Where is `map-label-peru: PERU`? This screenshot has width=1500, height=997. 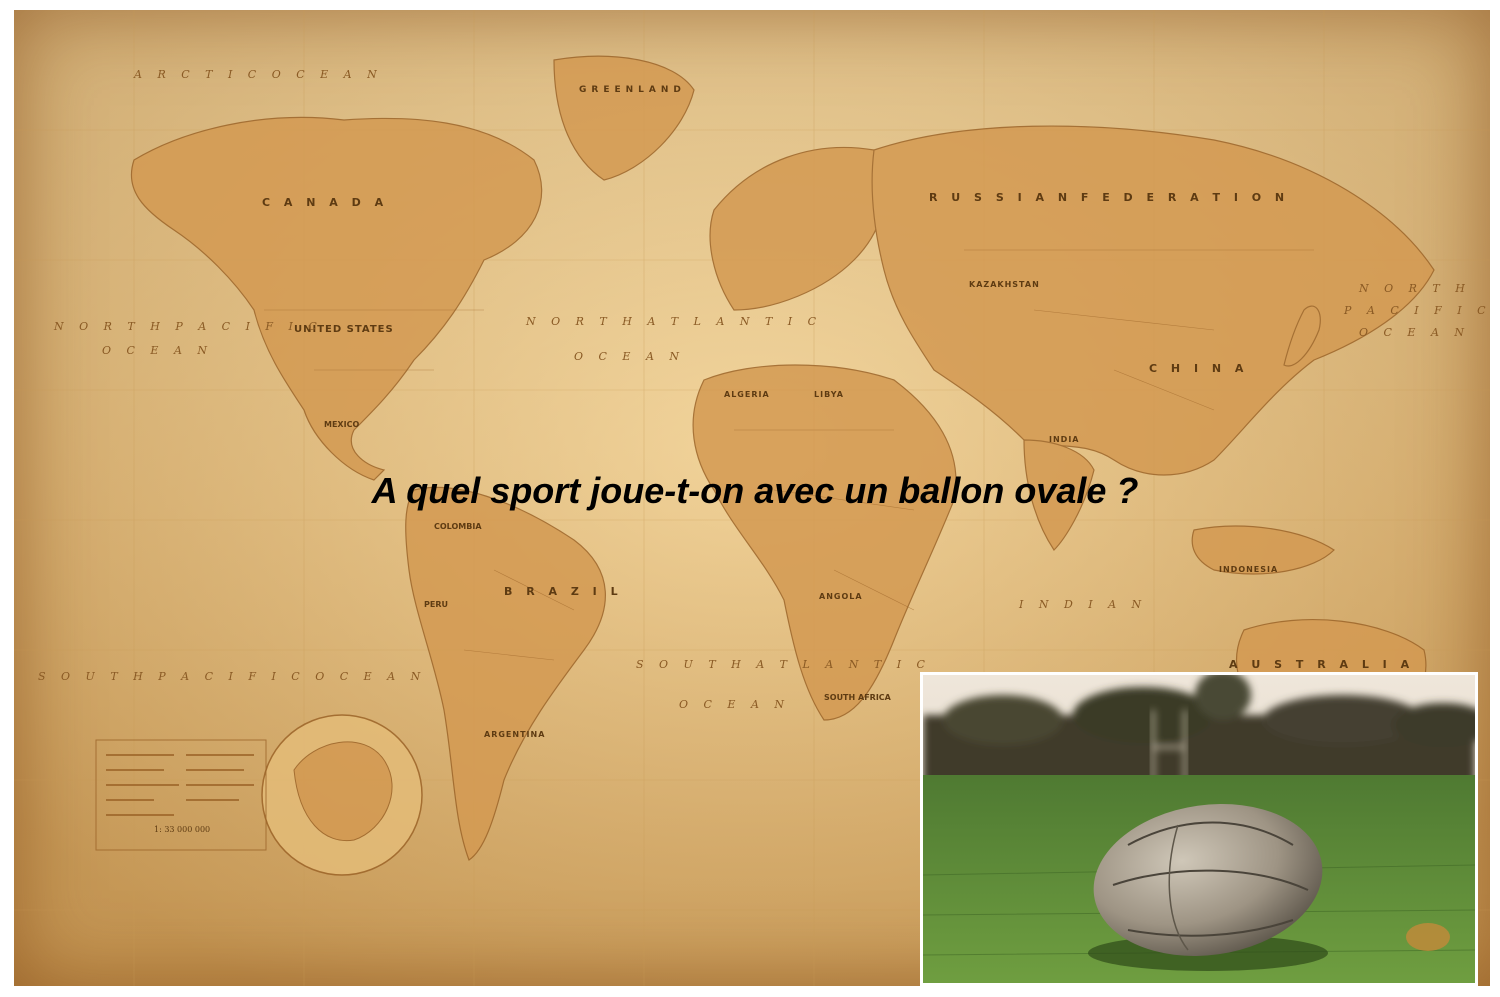 map-label-peru: PERU is located at coordinates (436, 604).